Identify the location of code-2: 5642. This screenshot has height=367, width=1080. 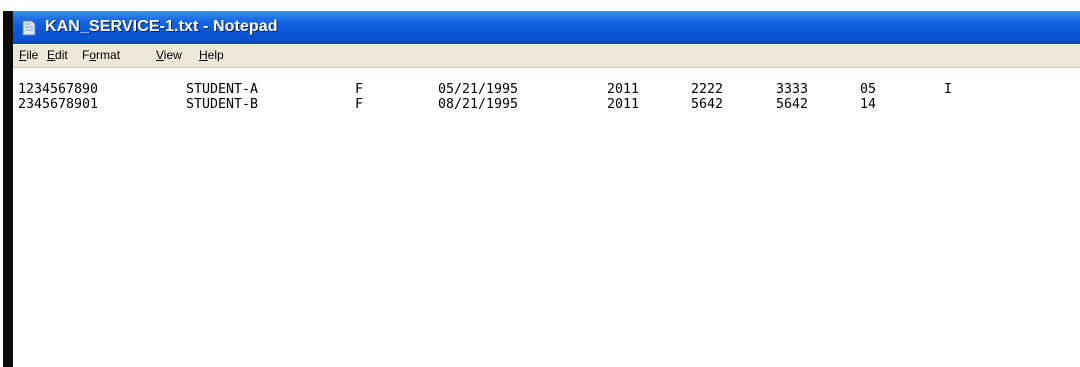
(792, 104).